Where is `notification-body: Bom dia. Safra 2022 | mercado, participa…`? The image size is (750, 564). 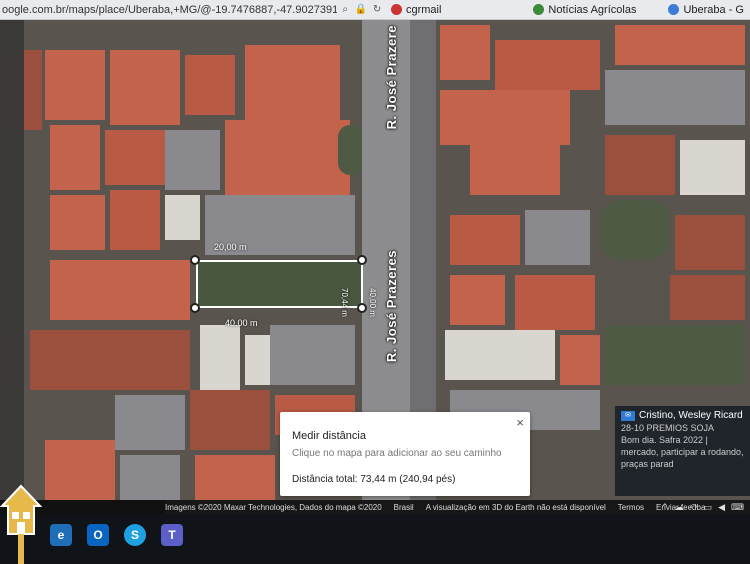 notification-body: Bom dia. Safra 2022 | mercado, participa… is located at coordinates (682, 452).